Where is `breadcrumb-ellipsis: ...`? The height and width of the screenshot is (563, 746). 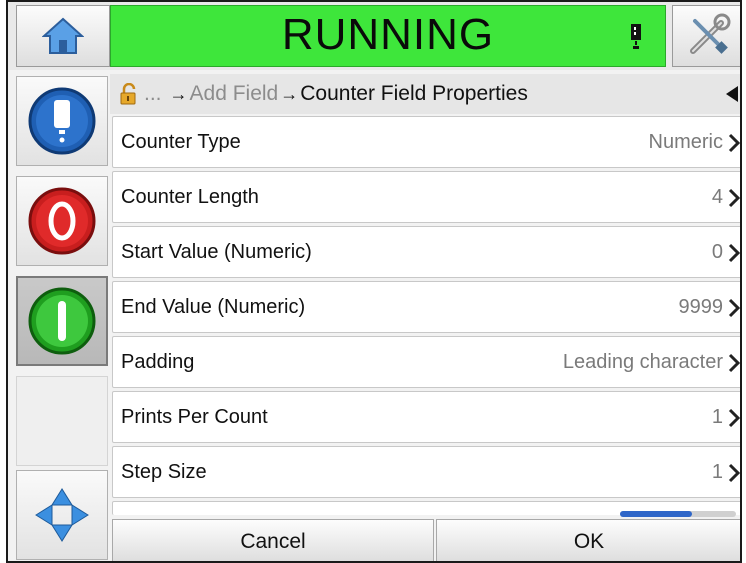 breadcrumb-ellipsis: ... is located at coordinates (153, 94).